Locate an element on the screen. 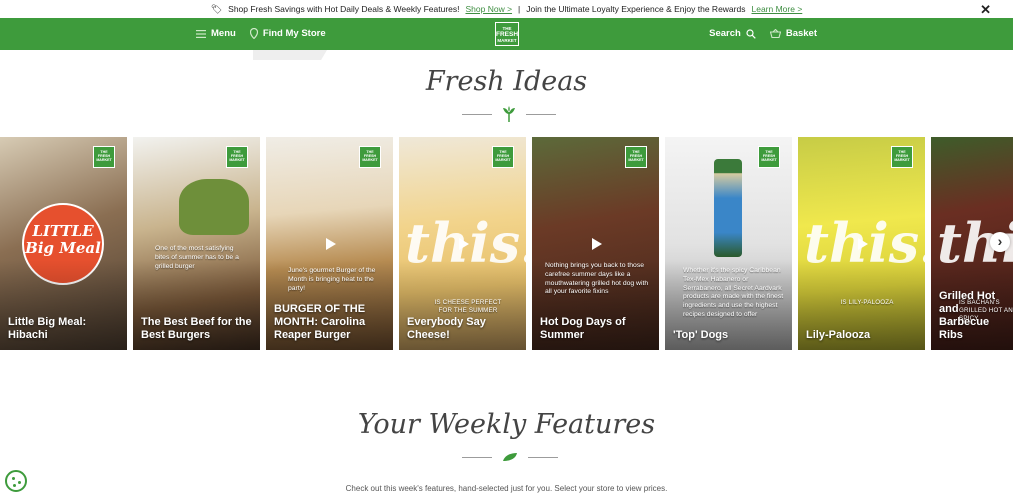 The image size is (1013, 496). find-my-store-link: Find My Store is located at coordinates (287, 33).